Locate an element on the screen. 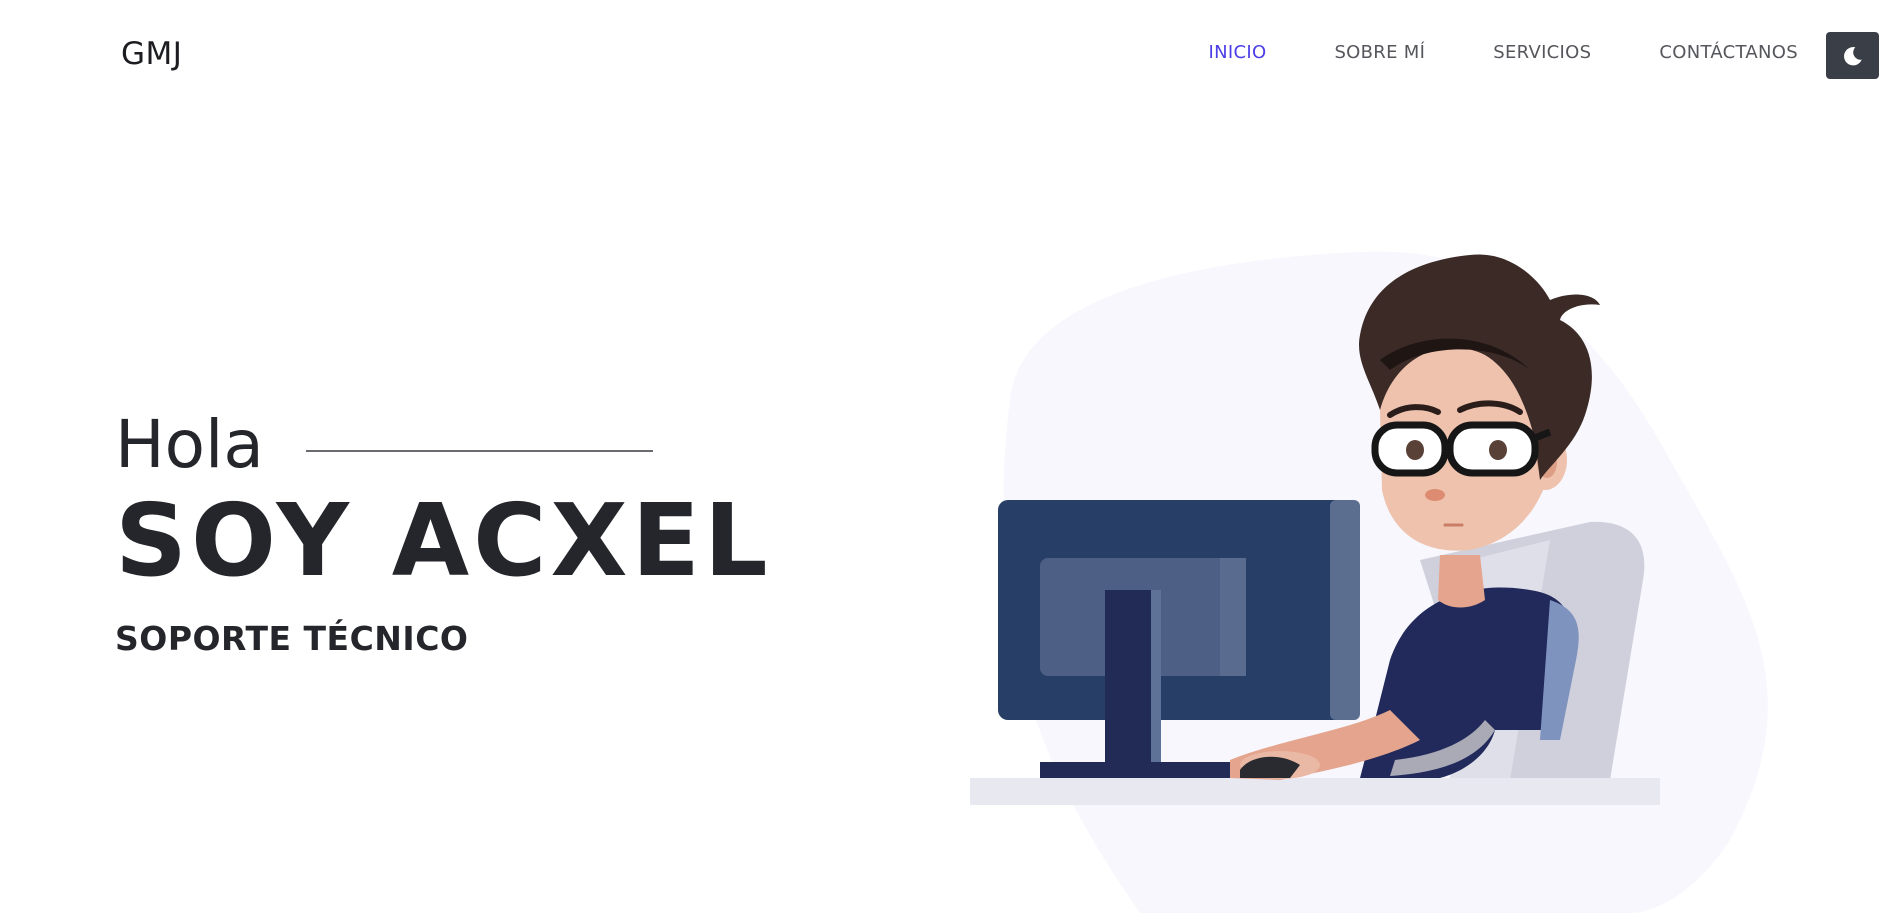  greeting-divider is located at coordinates (479, 451).